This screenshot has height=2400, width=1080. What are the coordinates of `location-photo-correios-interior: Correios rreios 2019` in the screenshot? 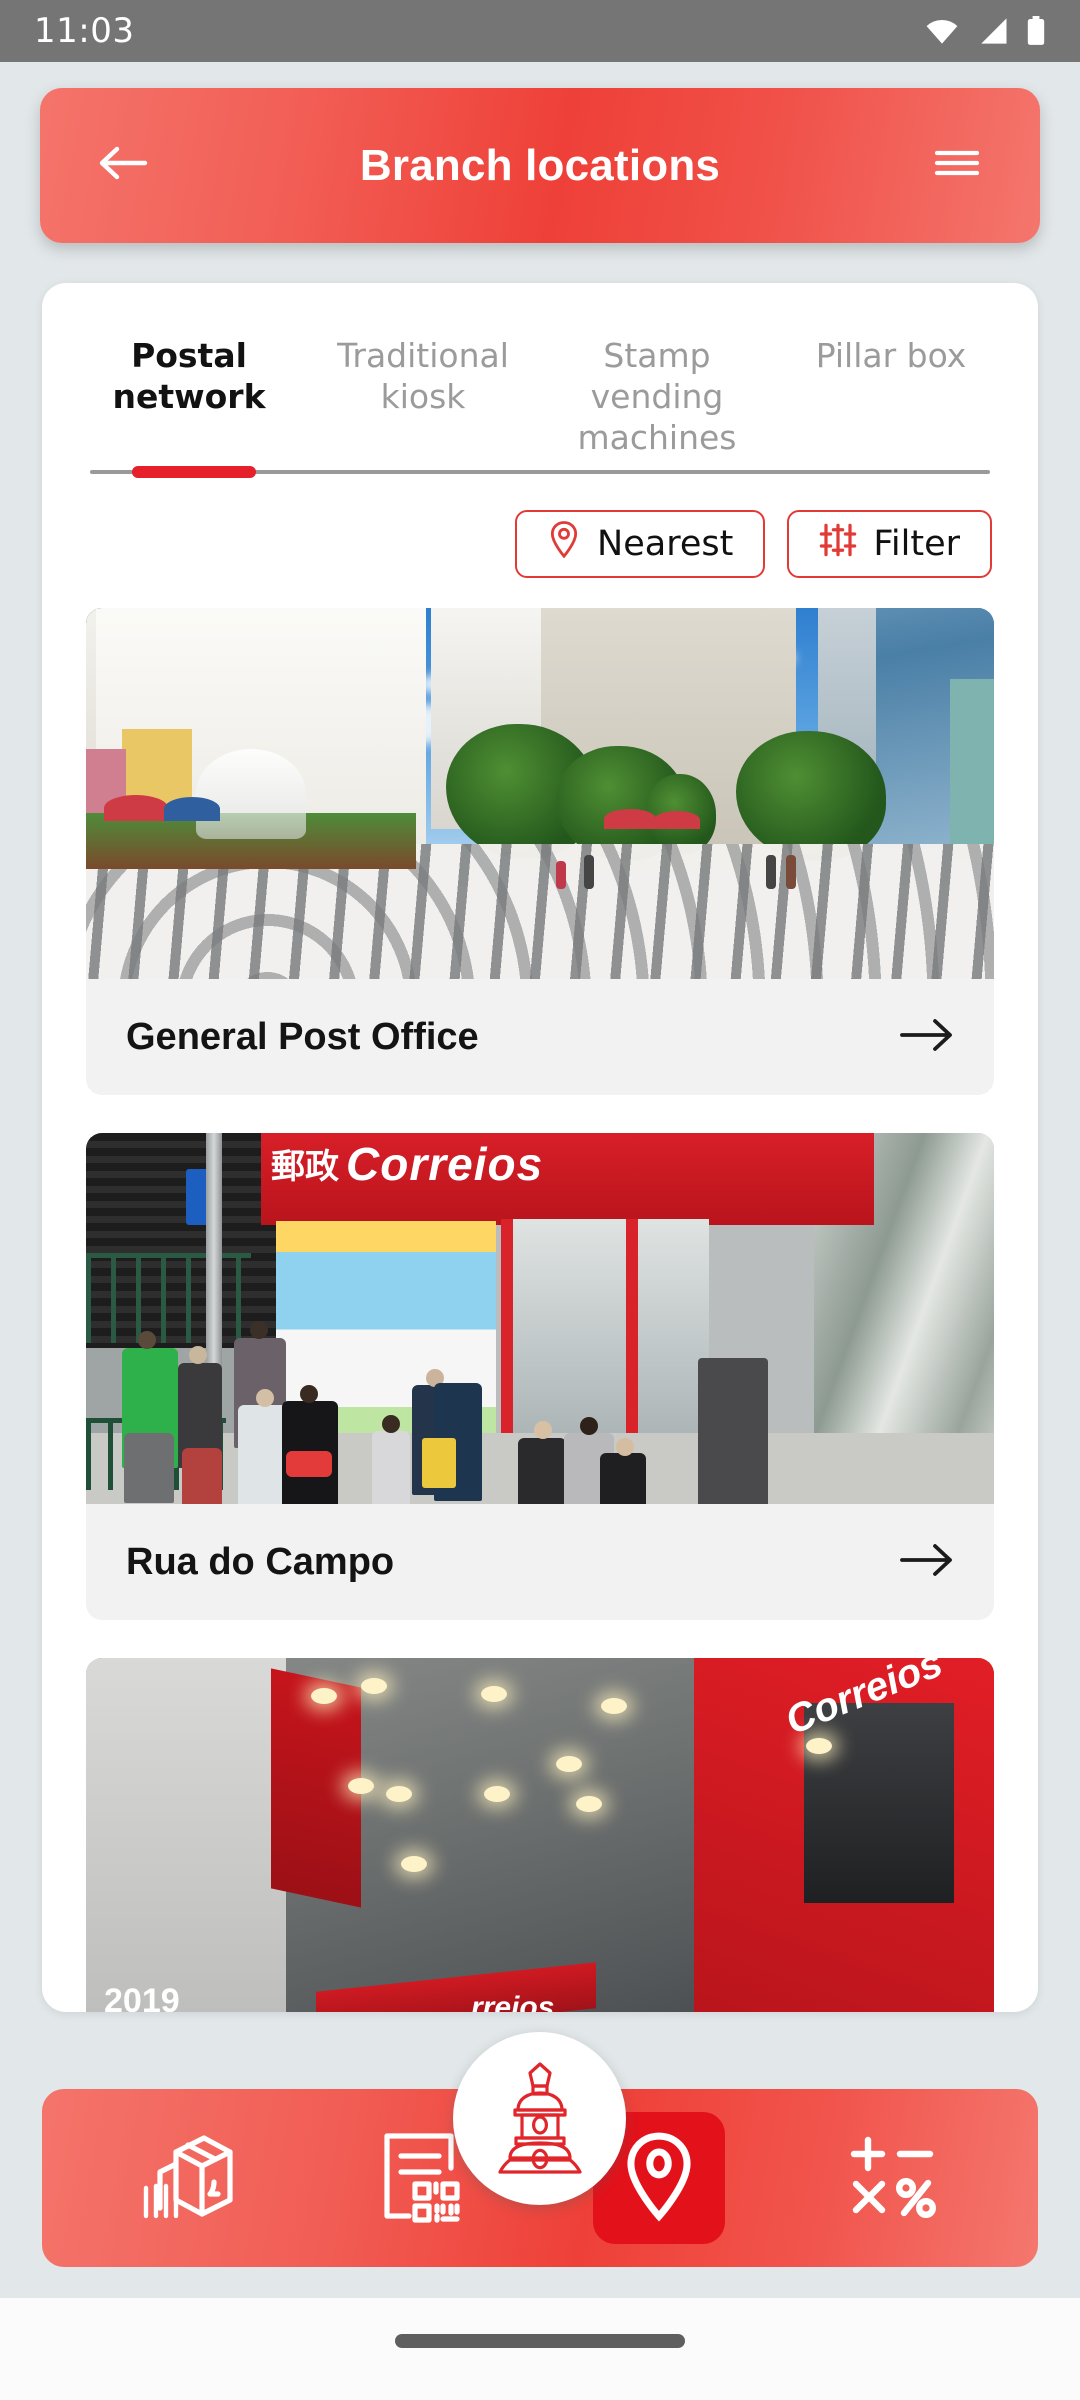 It's located at (540, 1835).